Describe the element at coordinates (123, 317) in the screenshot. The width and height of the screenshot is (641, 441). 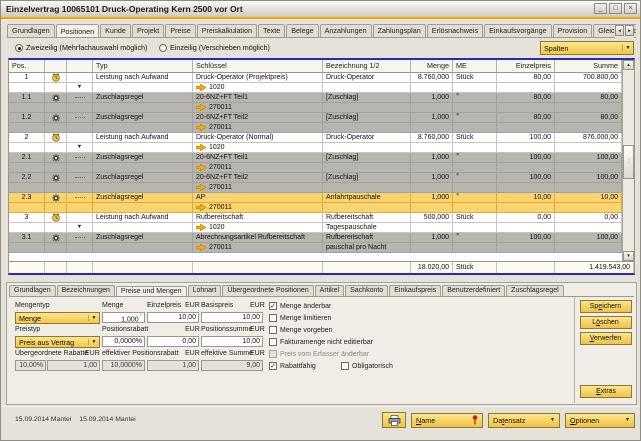
I see `menge-field: 1,000*` at that location.